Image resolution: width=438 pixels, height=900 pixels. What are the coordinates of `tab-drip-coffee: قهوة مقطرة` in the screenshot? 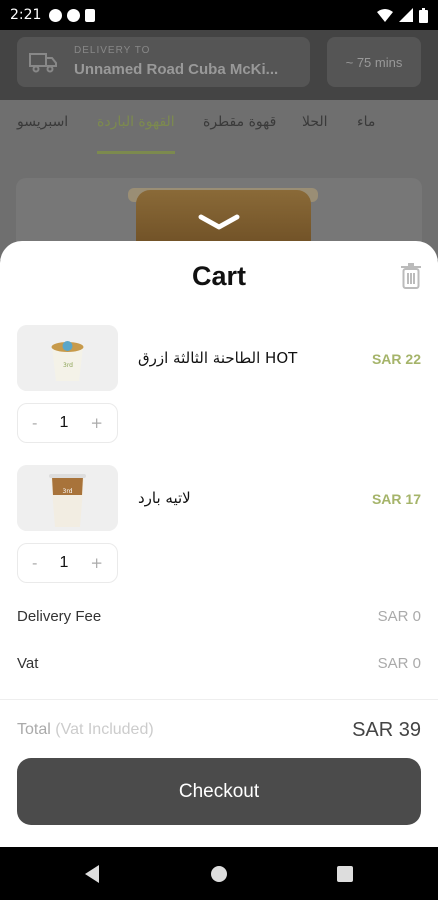 It's located at (239, 122).